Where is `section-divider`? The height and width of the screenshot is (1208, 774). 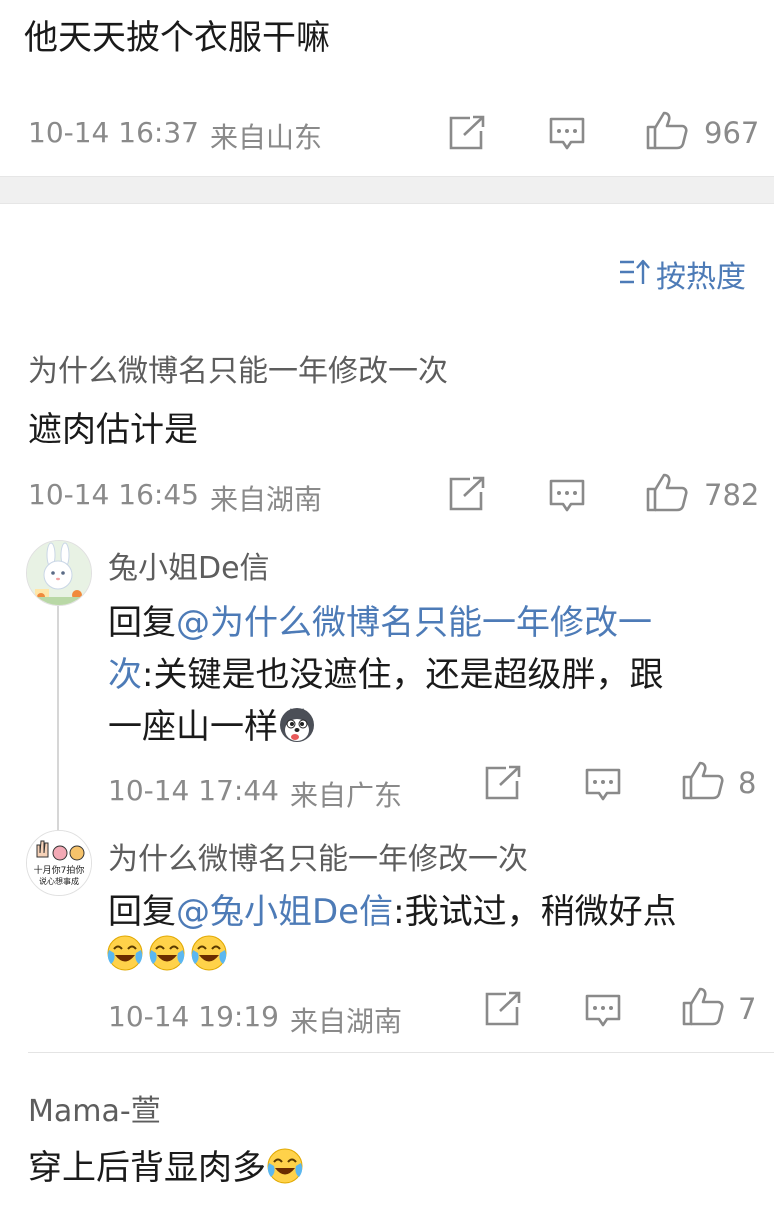
section-divider is located at coordinates (387, 190).